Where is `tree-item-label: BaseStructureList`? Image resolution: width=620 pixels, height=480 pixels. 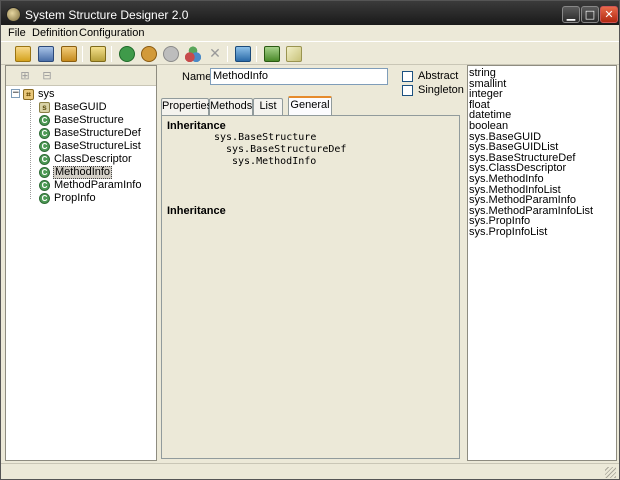
tree-item-label: BaseStructureList is located at coordinates (97, 146).